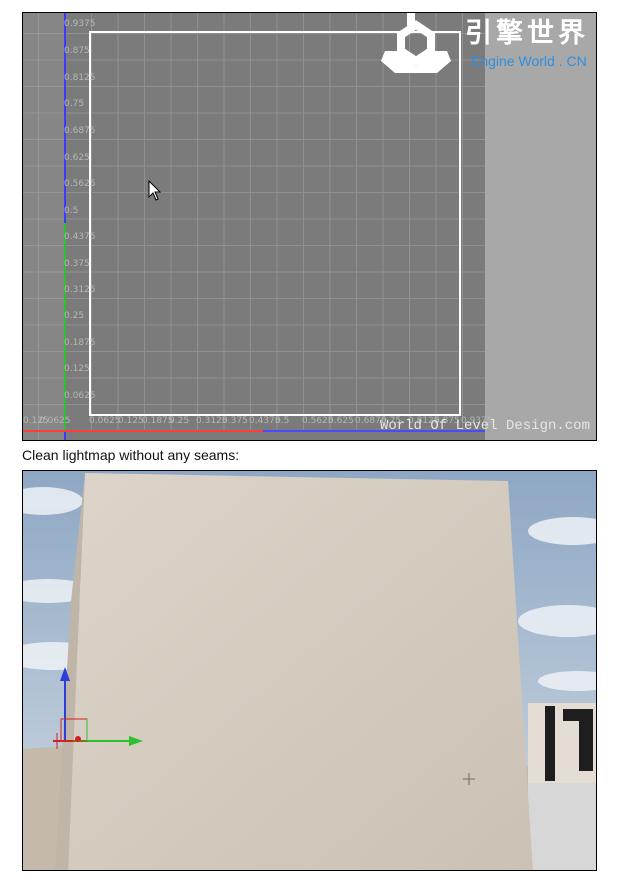  Describe the element at coordinates (77, 369) in the screenshot. I see `v-tick-label: 0.125` at that location.